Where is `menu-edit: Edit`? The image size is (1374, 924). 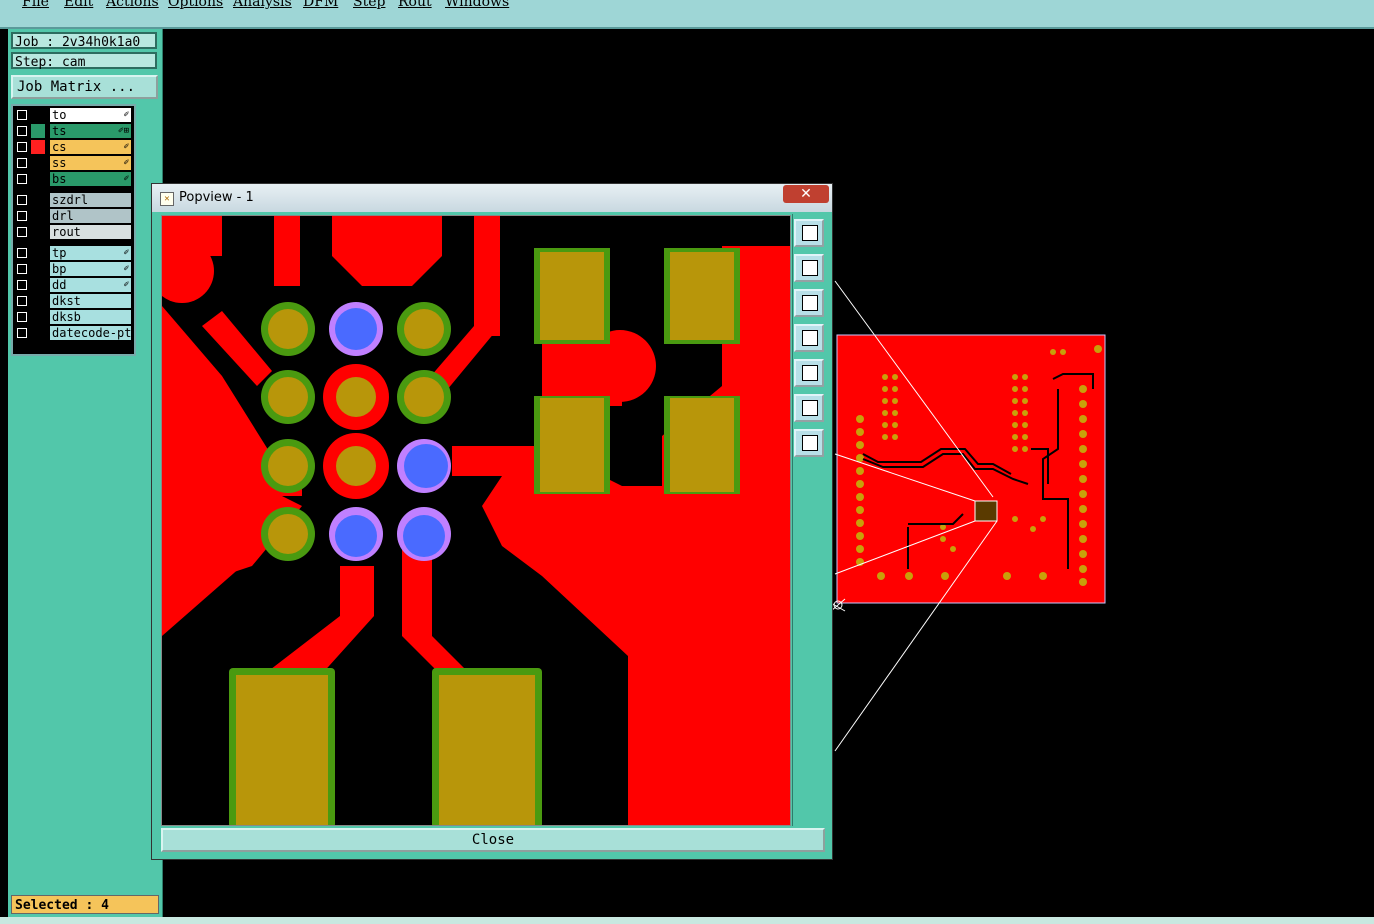 menu-edit: Edit is located at coordinates (78, 5).